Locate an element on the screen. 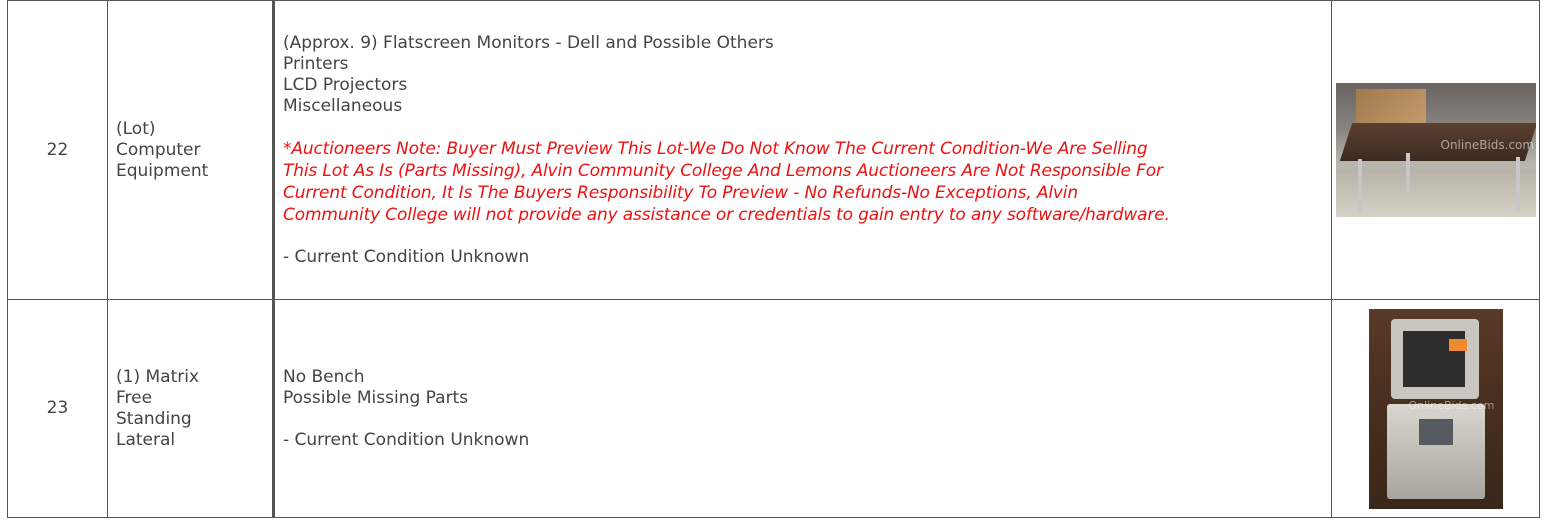  lot-title-line: Lateral is located at coordinates (146, 439).